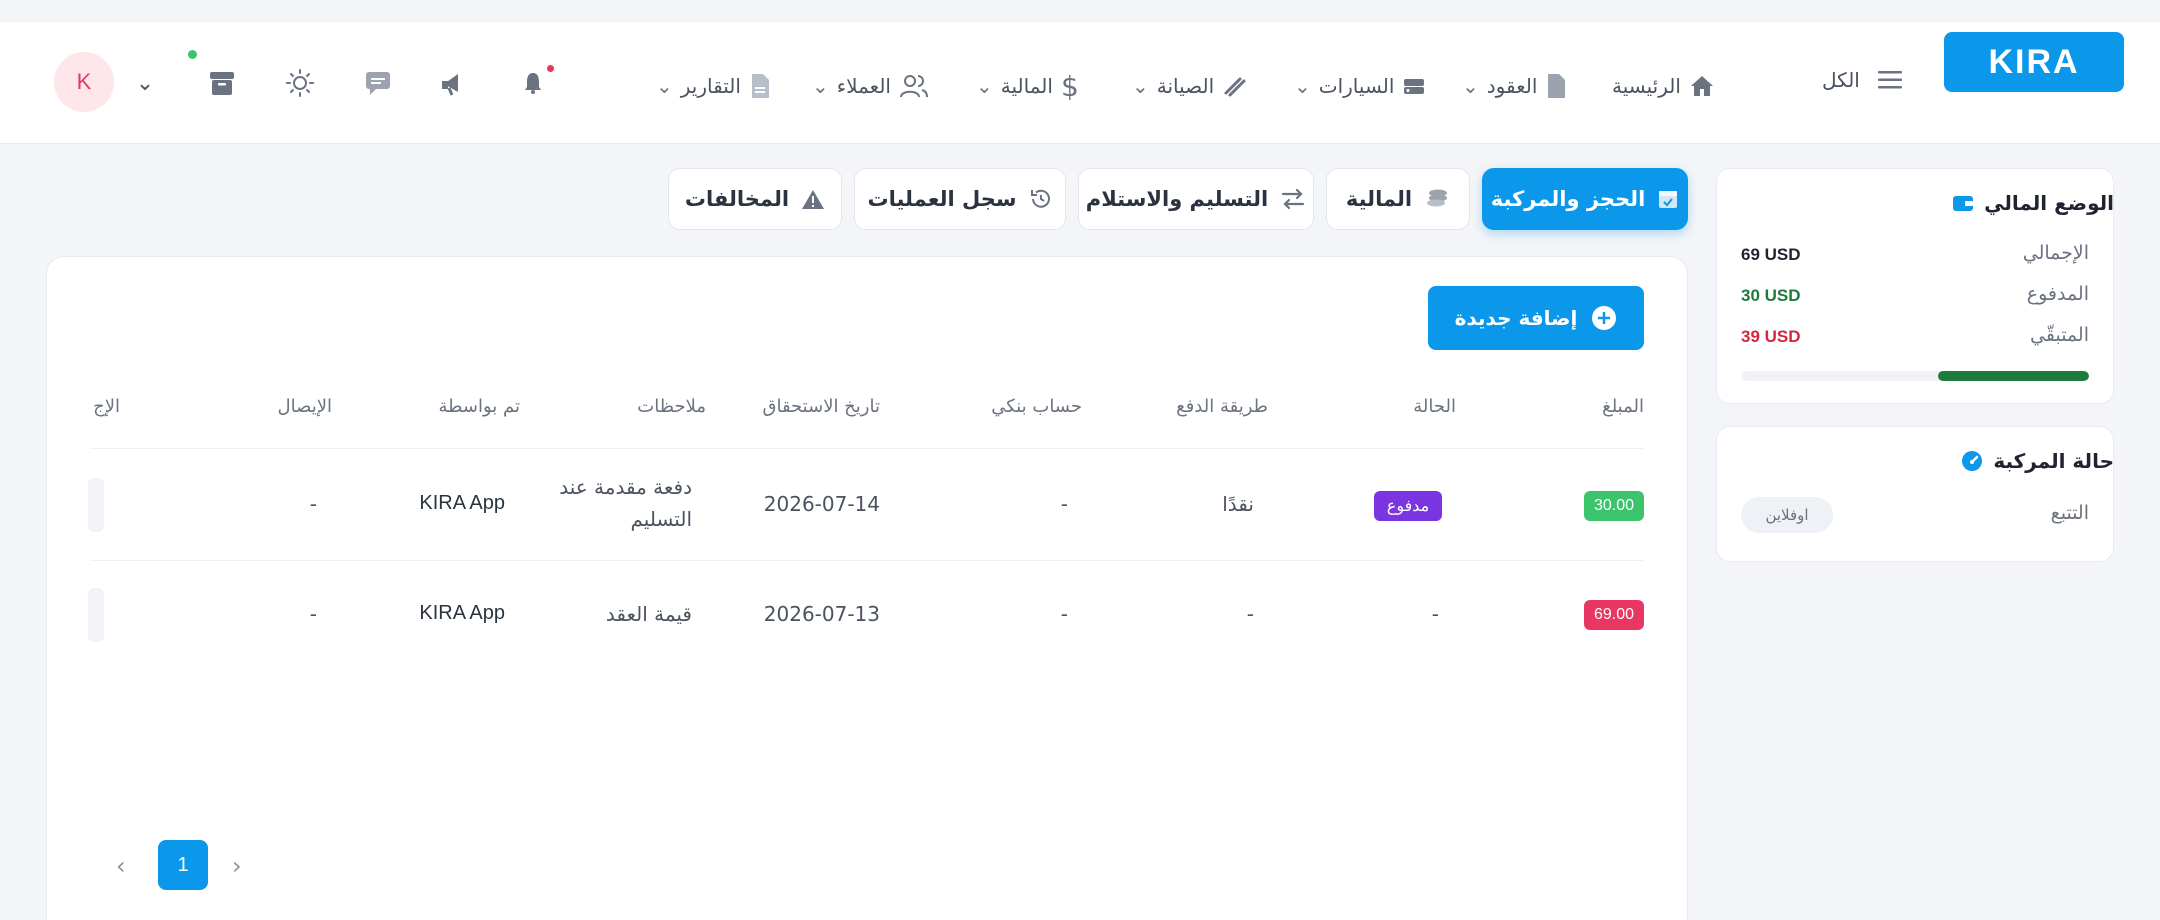  I want to click on nav-maintenance: ⌄ الصيانة, so click(1190, 86).